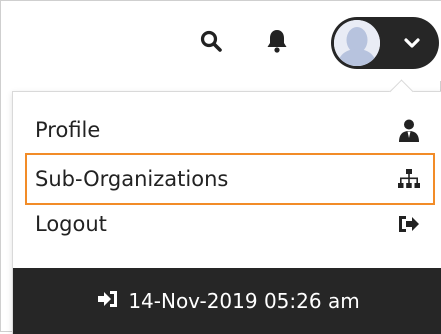  I want to click on avatar, so click(357, 43).